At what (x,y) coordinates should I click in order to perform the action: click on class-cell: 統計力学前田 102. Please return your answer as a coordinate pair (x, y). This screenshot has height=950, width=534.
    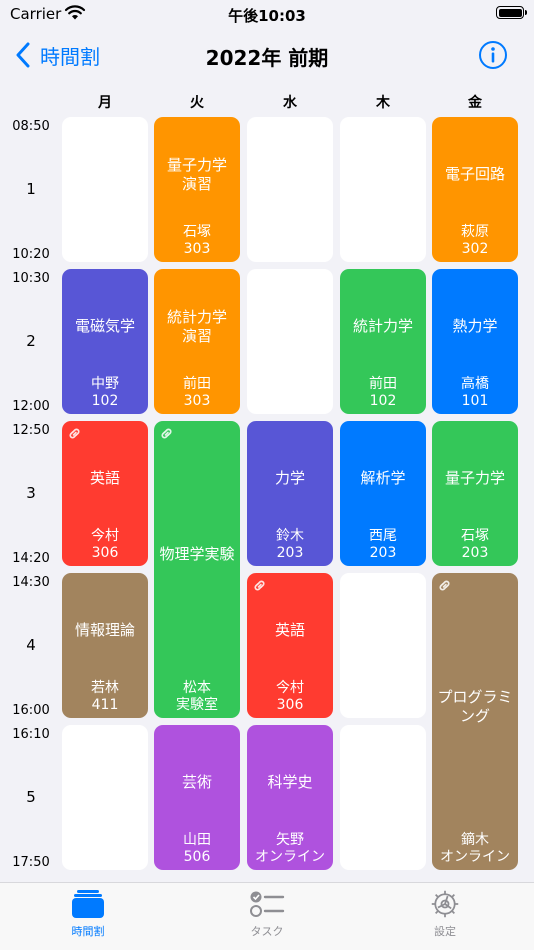
    Looking at the image, I should click on (383, 341).